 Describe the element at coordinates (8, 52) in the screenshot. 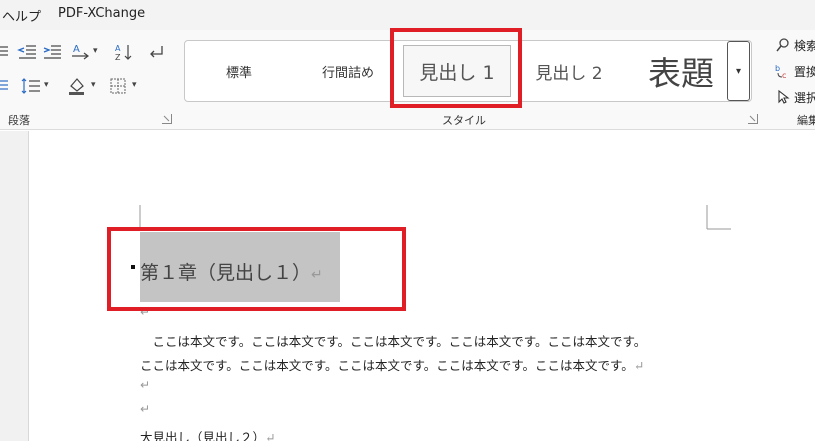

I see `indent-partial-icon` at that location.